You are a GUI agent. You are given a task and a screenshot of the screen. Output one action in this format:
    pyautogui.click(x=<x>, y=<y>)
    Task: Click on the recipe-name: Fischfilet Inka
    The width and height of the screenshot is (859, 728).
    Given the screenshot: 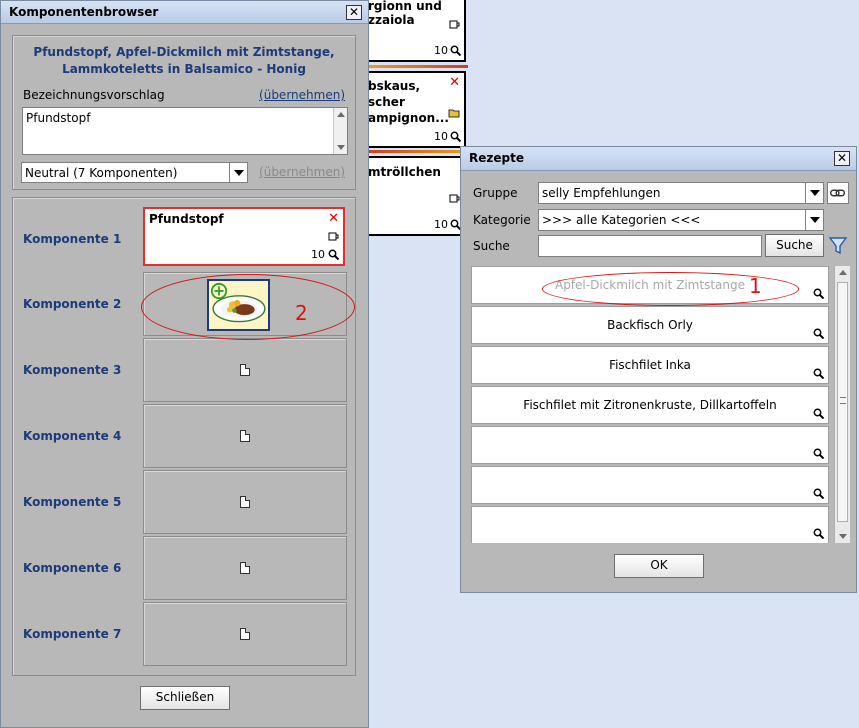 What is the action you would take?
    pyautogui.click(x=650, y=365)
    